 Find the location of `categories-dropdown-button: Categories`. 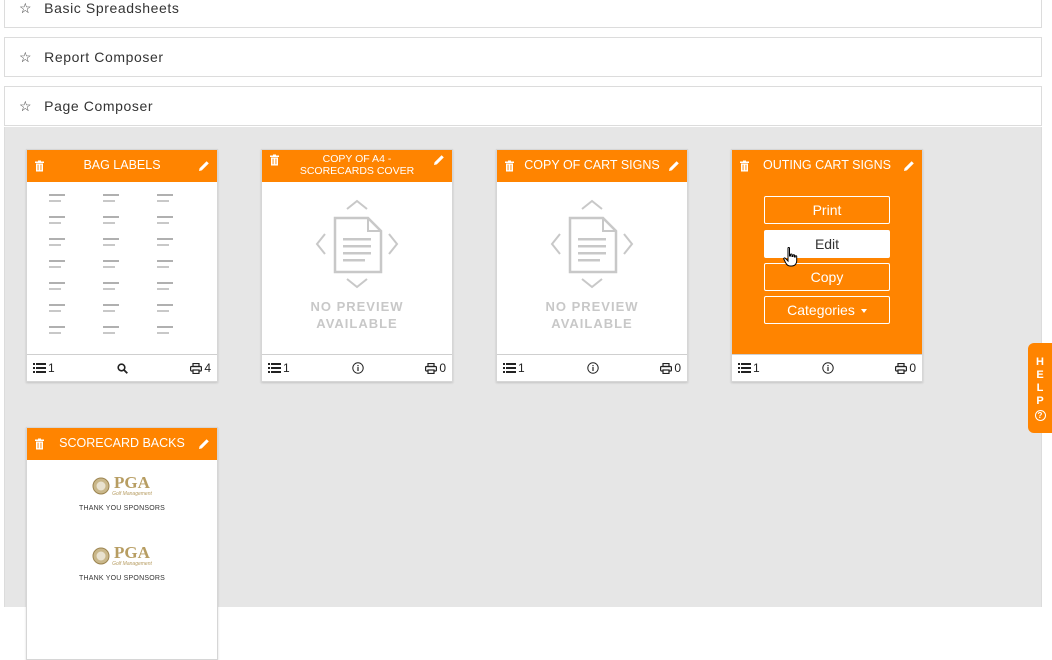

categories-dropdown-button: Categories is located at coordinates (827, 310).